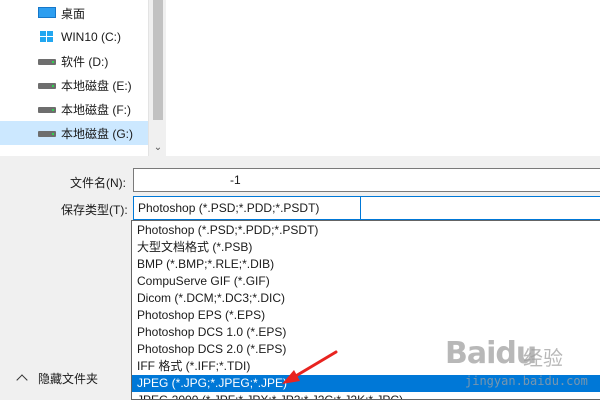 This screenshot has width=600, height=400. I want to click on nav-item-drive-e: 本地磁盘 (E:), so click(74, 85).